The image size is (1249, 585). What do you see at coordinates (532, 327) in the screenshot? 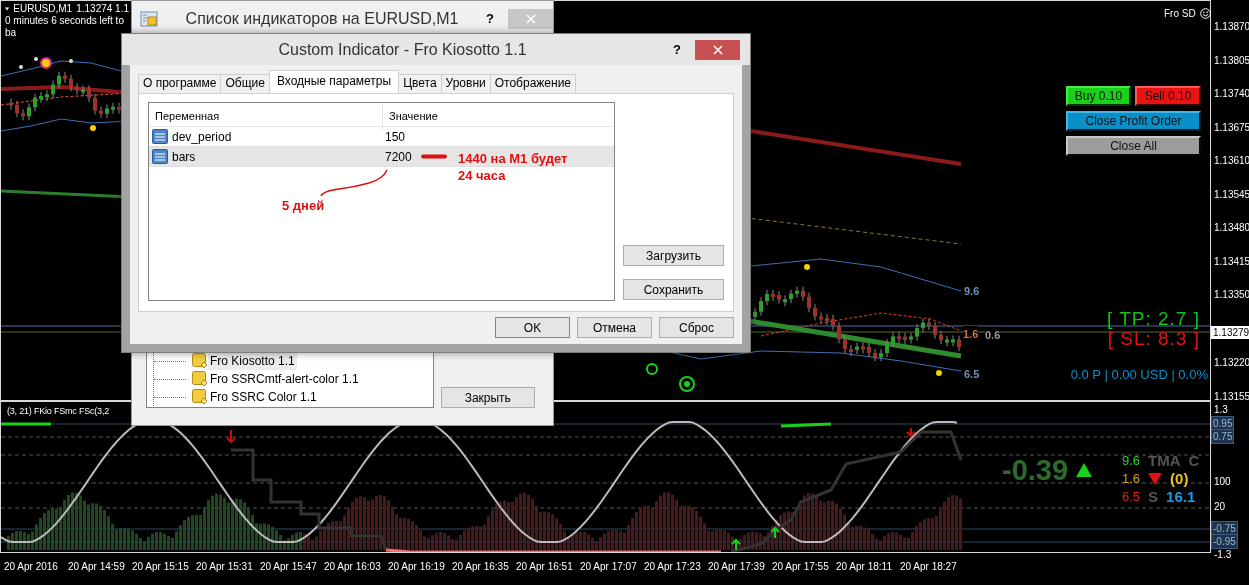
I see `dialog-button: OK` at bounding box center [532, 327].